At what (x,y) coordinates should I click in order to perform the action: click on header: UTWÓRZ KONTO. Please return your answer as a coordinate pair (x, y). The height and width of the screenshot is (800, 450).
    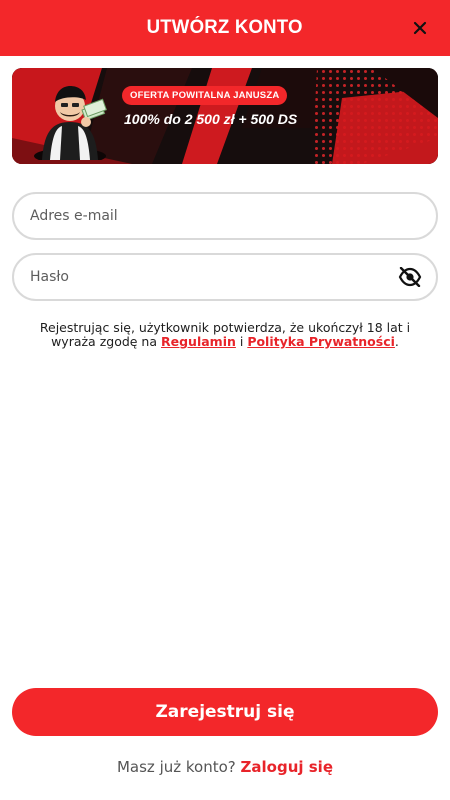
    Looking at the image, I should click on (225, 28).